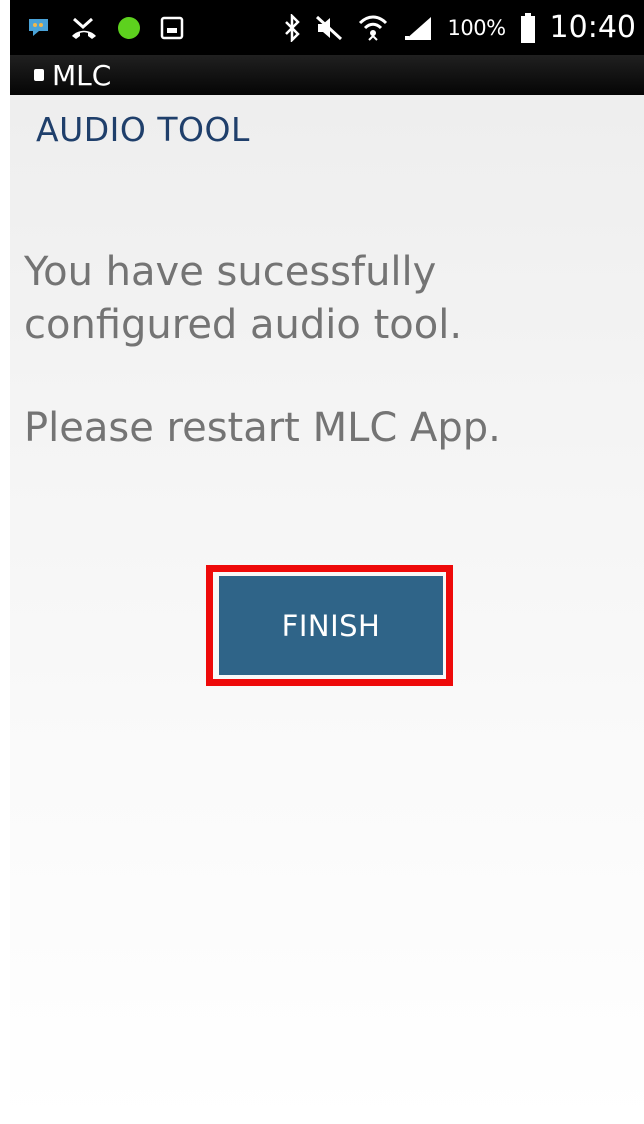 Image resolution: width=644 pixels, height=1124 pixels. Describe the element at coordinates (129, 28) in the screenshot. I see `green-dot-icon` at that location.